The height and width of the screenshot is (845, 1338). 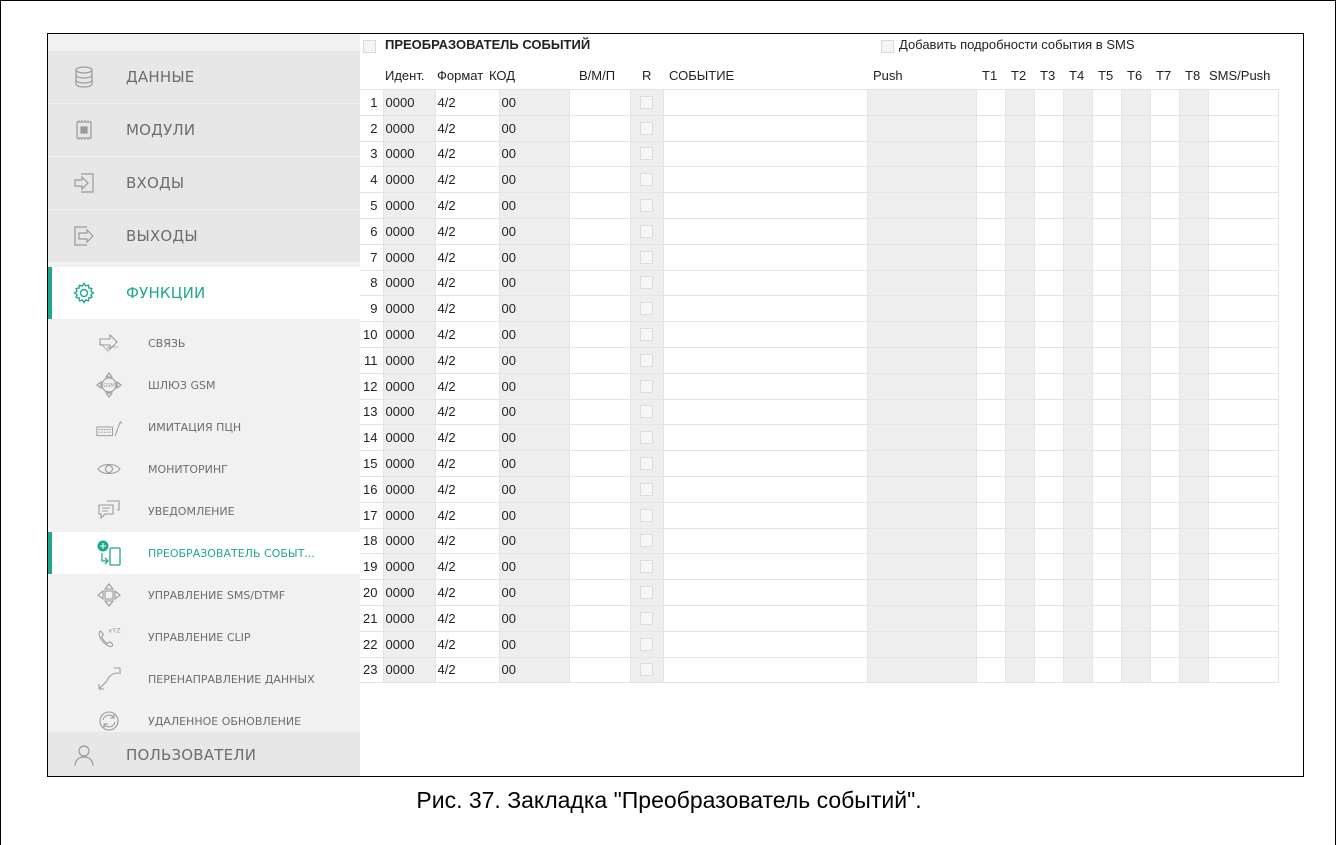 What do you see at coordinates (204, 427) in the screenshot?
I see `sidebar-subitem-pstn-simulation: ИМИТАЦИЯ ПЦН` at bounding box center [204, 427].